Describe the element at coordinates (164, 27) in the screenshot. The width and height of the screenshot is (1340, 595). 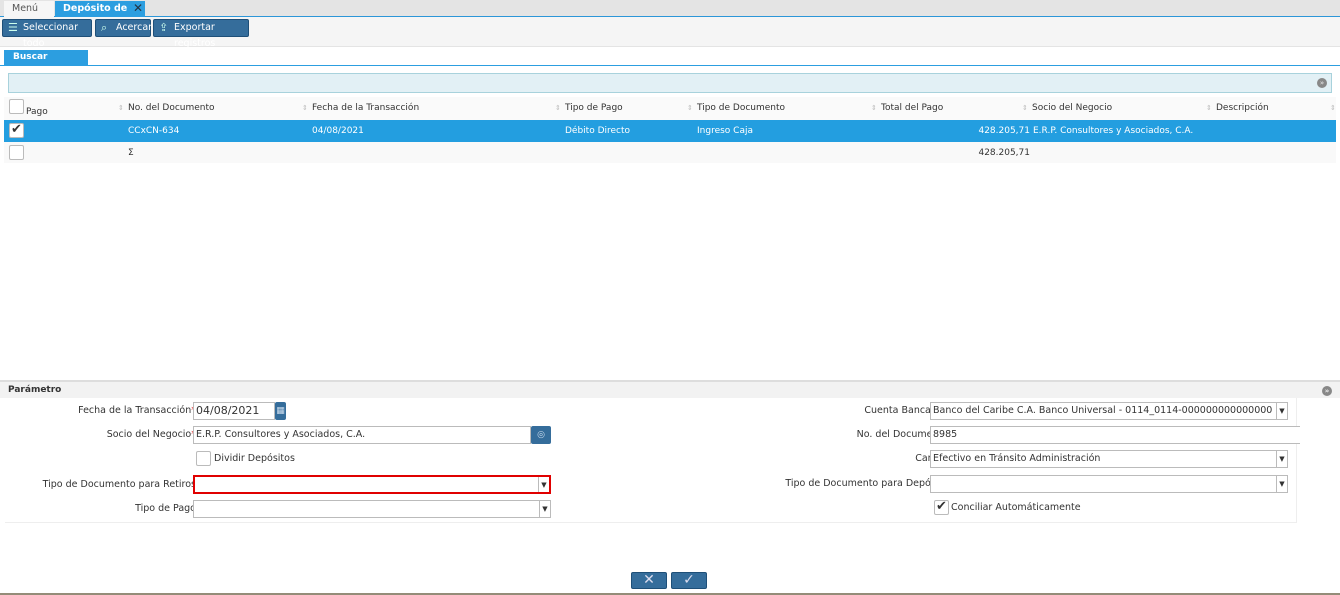
I see `export-icon: ⇪` at that location.